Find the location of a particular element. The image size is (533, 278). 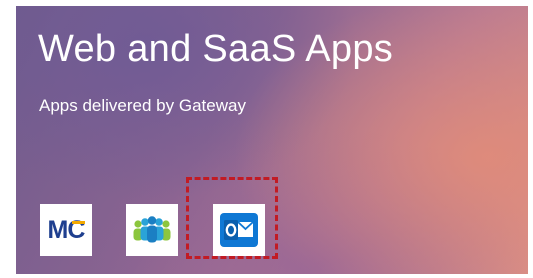

tile-subtitle: Apps delivered by Gateway is located at coordinates (142, 105).